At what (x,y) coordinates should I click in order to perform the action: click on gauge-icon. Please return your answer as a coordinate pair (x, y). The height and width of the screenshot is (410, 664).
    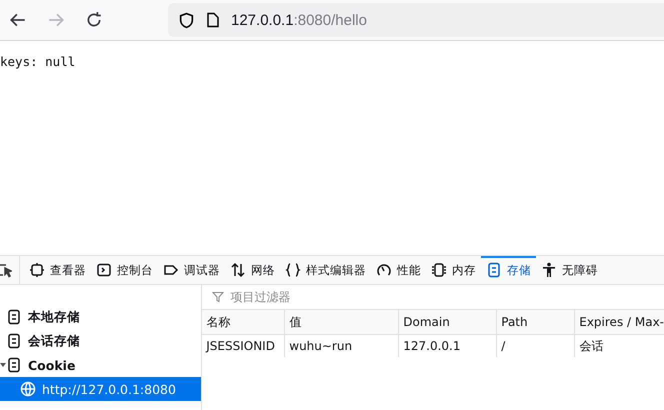
    Looking at the image, I should click on (384, 270).